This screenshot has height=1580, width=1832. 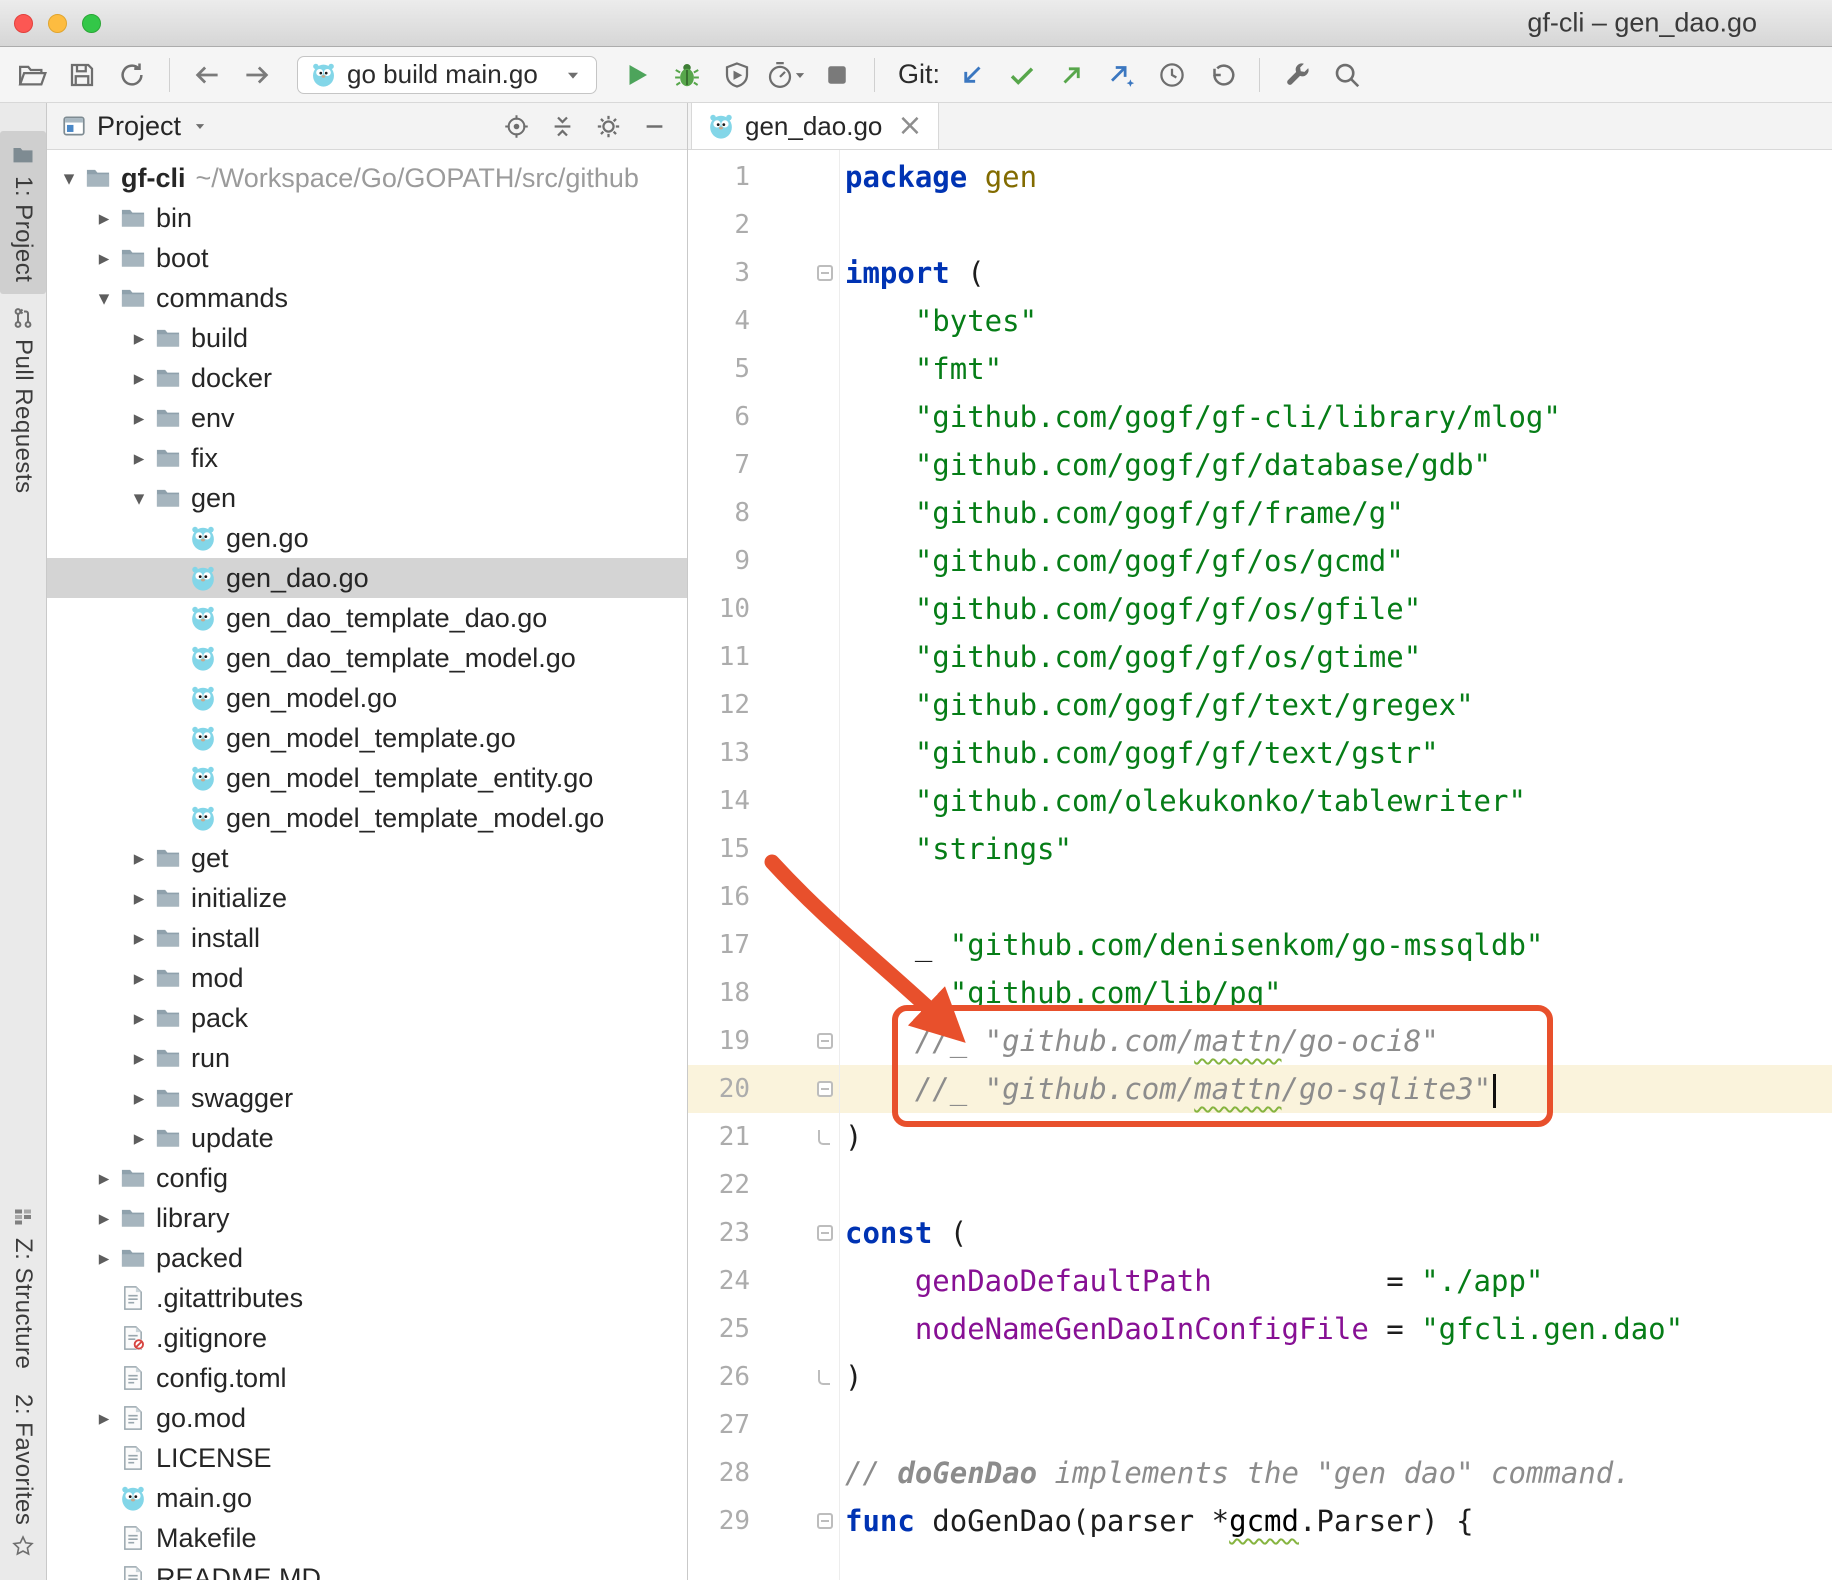 What do you see at coordinates (1260, 465) in the screenshot?
I see `code-line: 7 "github.com/gogf/gf/database/gdb"` at bounding box center [1260, 465].